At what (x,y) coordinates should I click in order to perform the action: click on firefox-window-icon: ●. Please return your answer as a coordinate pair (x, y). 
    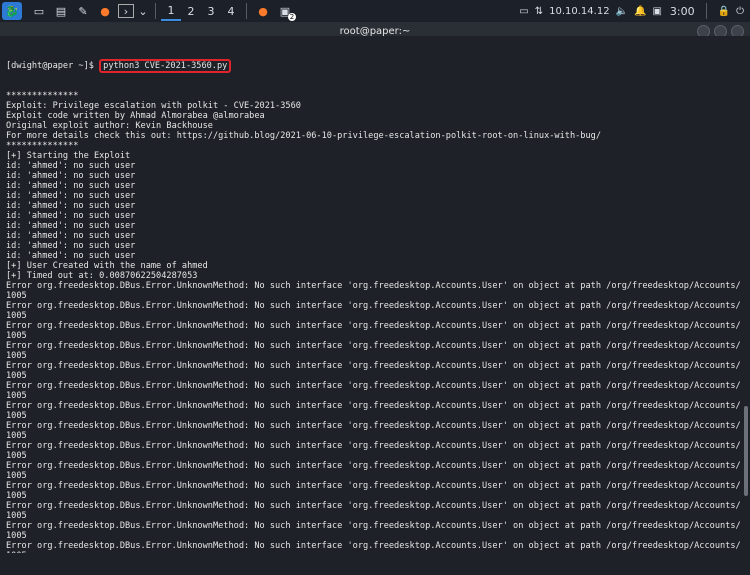
    Looking at the image, I should click on (263, 11).